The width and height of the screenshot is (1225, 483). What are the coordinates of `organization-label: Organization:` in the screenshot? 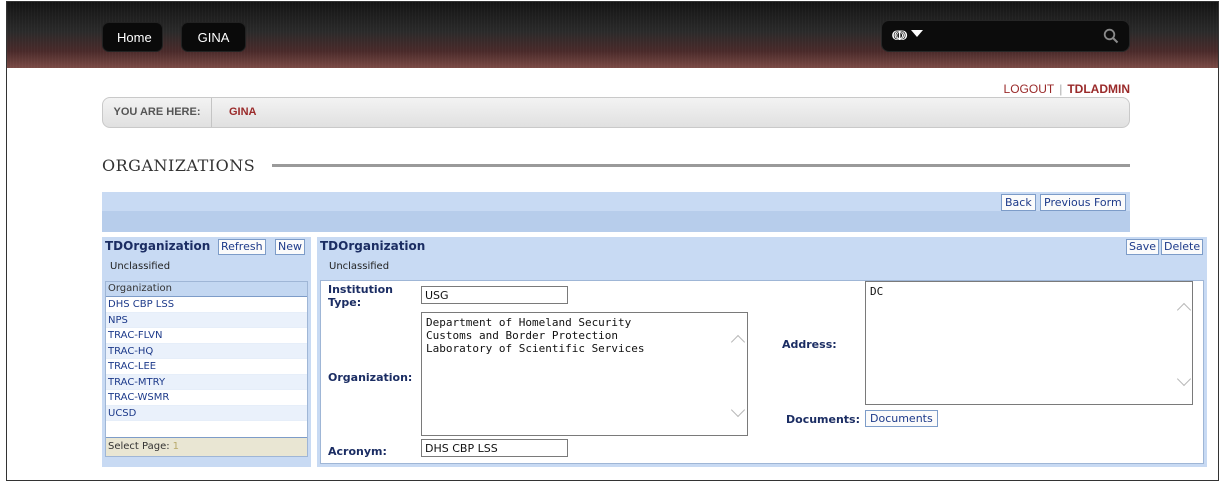 It's located at (370, 377).